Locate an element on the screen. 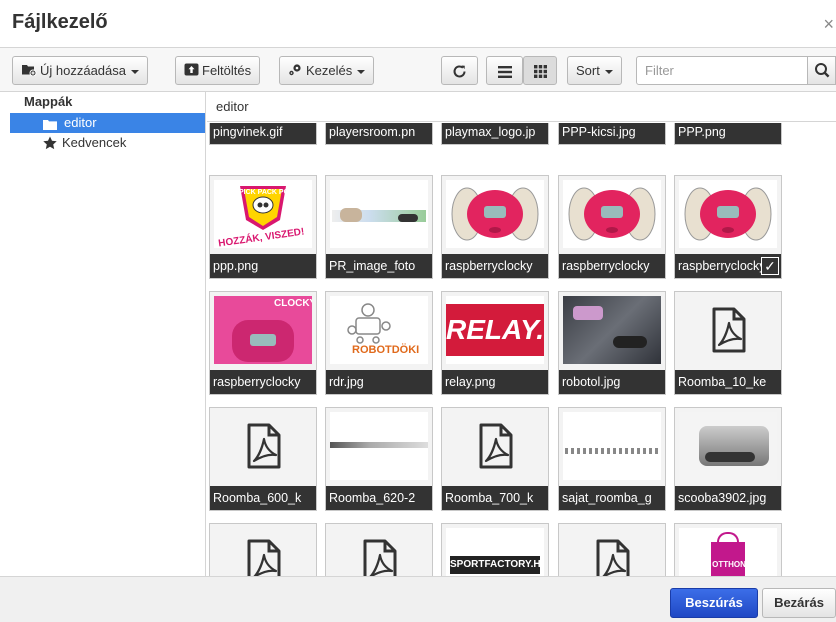  file-tile: playersroom.pn is located at coordinates (379, 134).